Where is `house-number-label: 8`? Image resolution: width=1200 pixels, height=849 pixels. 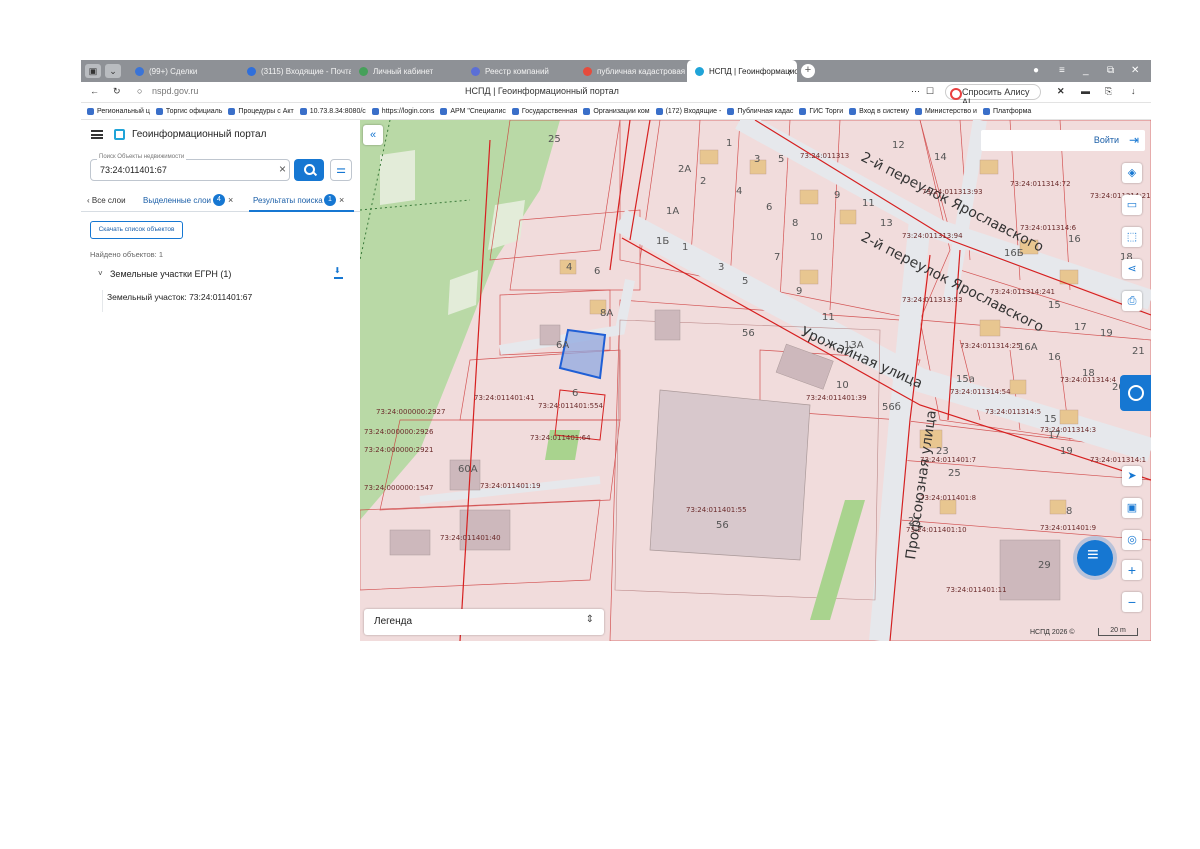
house-number-label: 8 is located at coordinates (795, 223).